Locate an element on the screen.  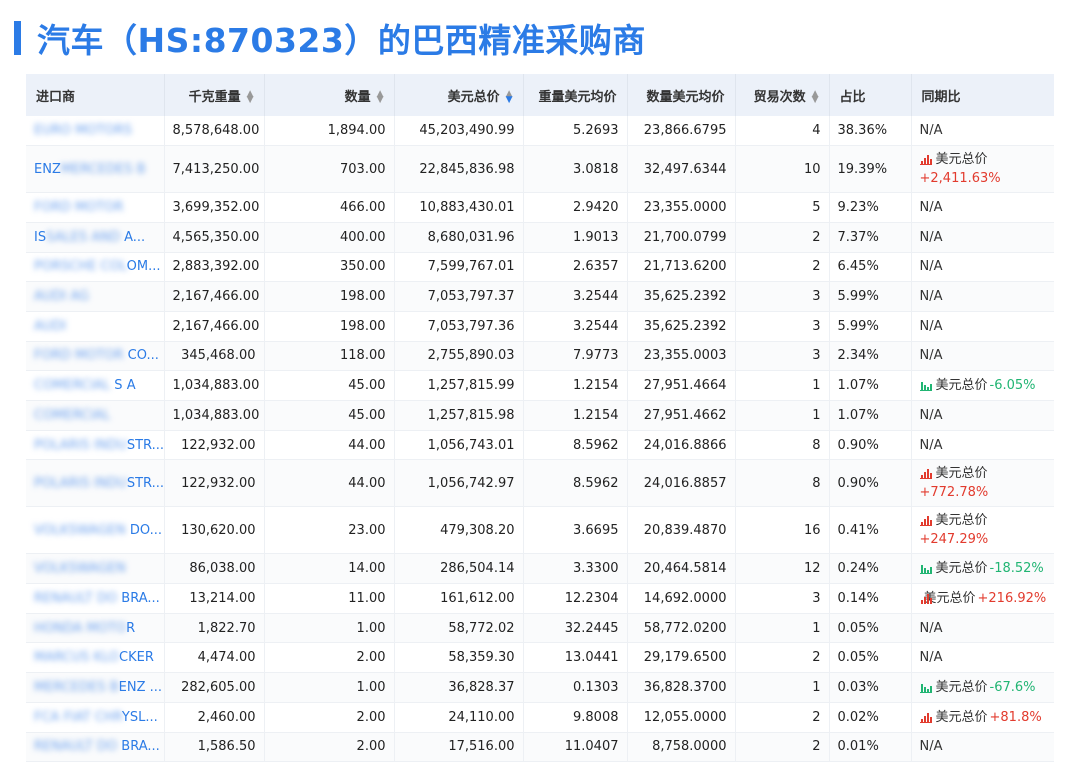
usd-per-weight-cell: 3.2544 is located at coordinates (575, 326).